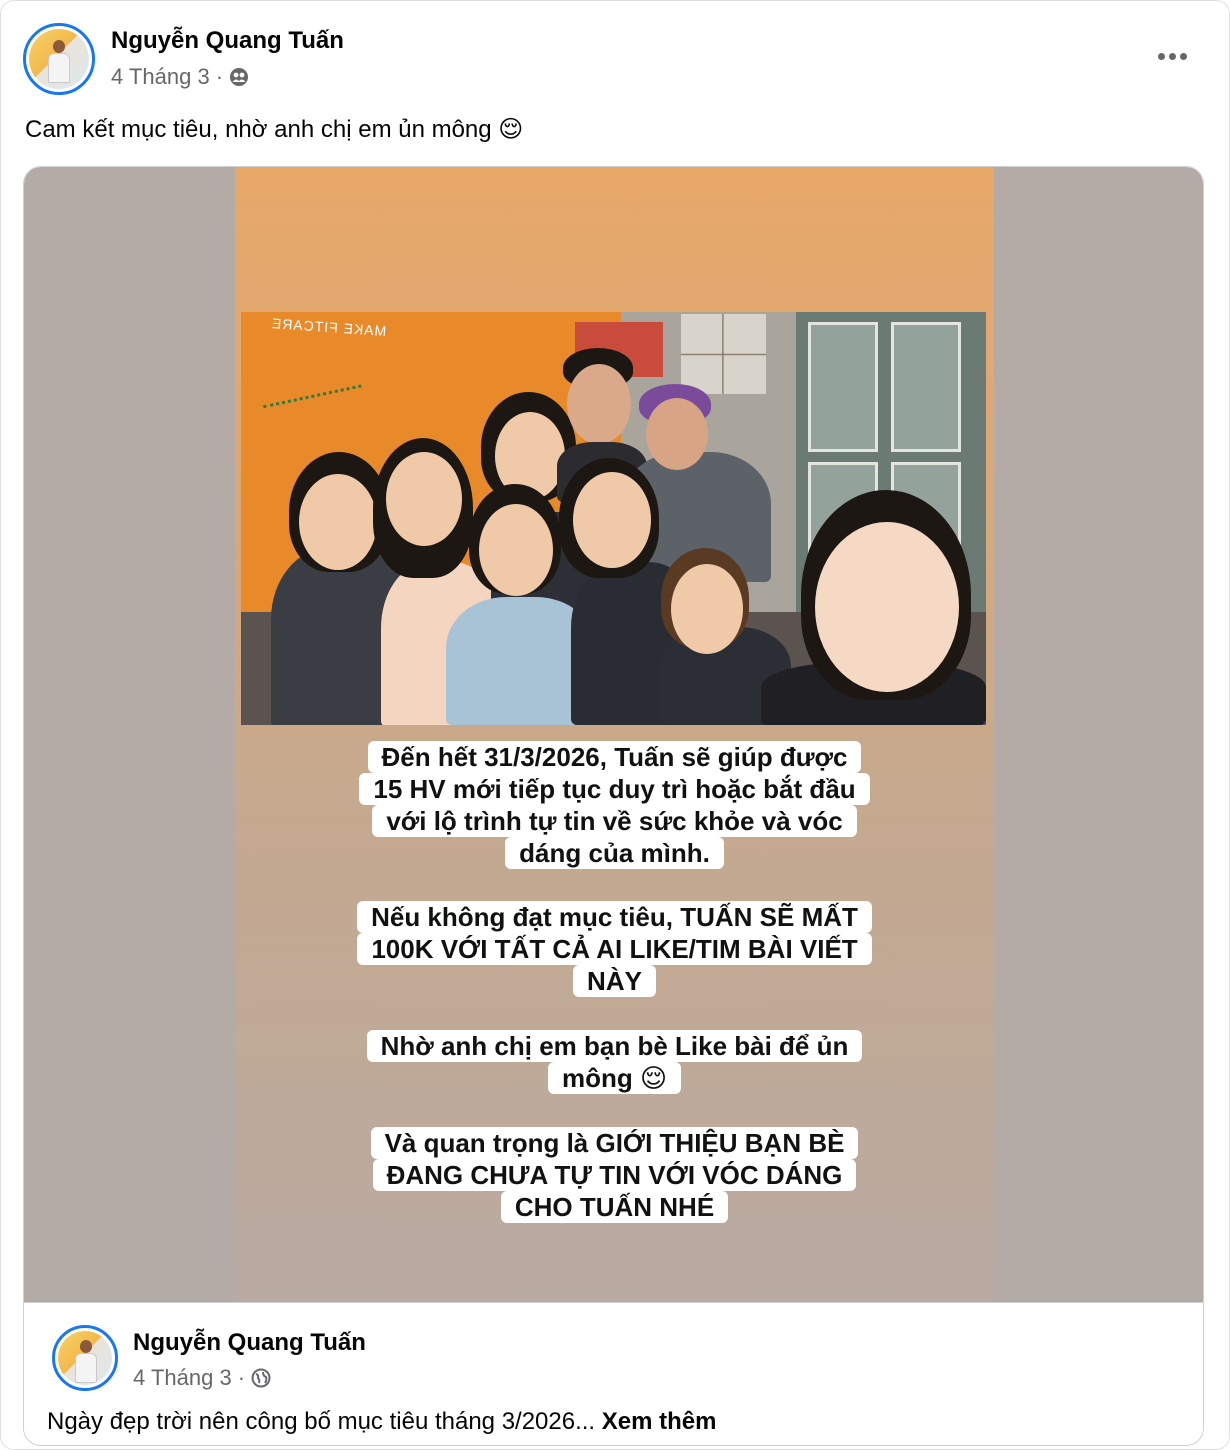 This screenshot has width=1230, height=1450. Describe the element at coordinates (85, 1358) in the screenshot. I see `shared-author-avatar` at that location.